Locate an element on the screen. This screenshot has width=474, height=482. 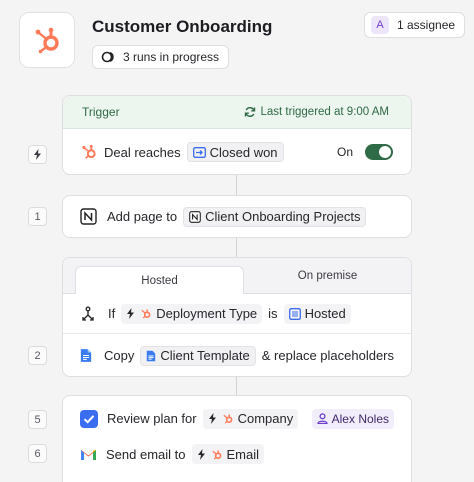
toggle-label: On is located at coordinates (344, 152).